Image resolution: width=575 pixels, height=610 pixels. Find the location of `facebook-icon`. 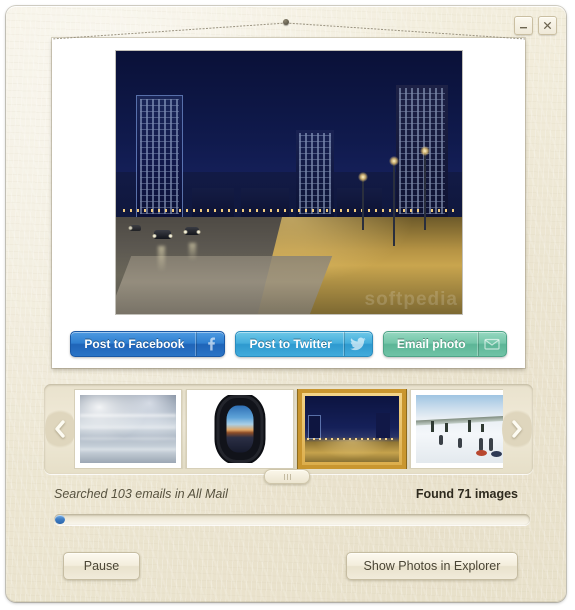

facebook-icon is located at coordinates (209, 344).